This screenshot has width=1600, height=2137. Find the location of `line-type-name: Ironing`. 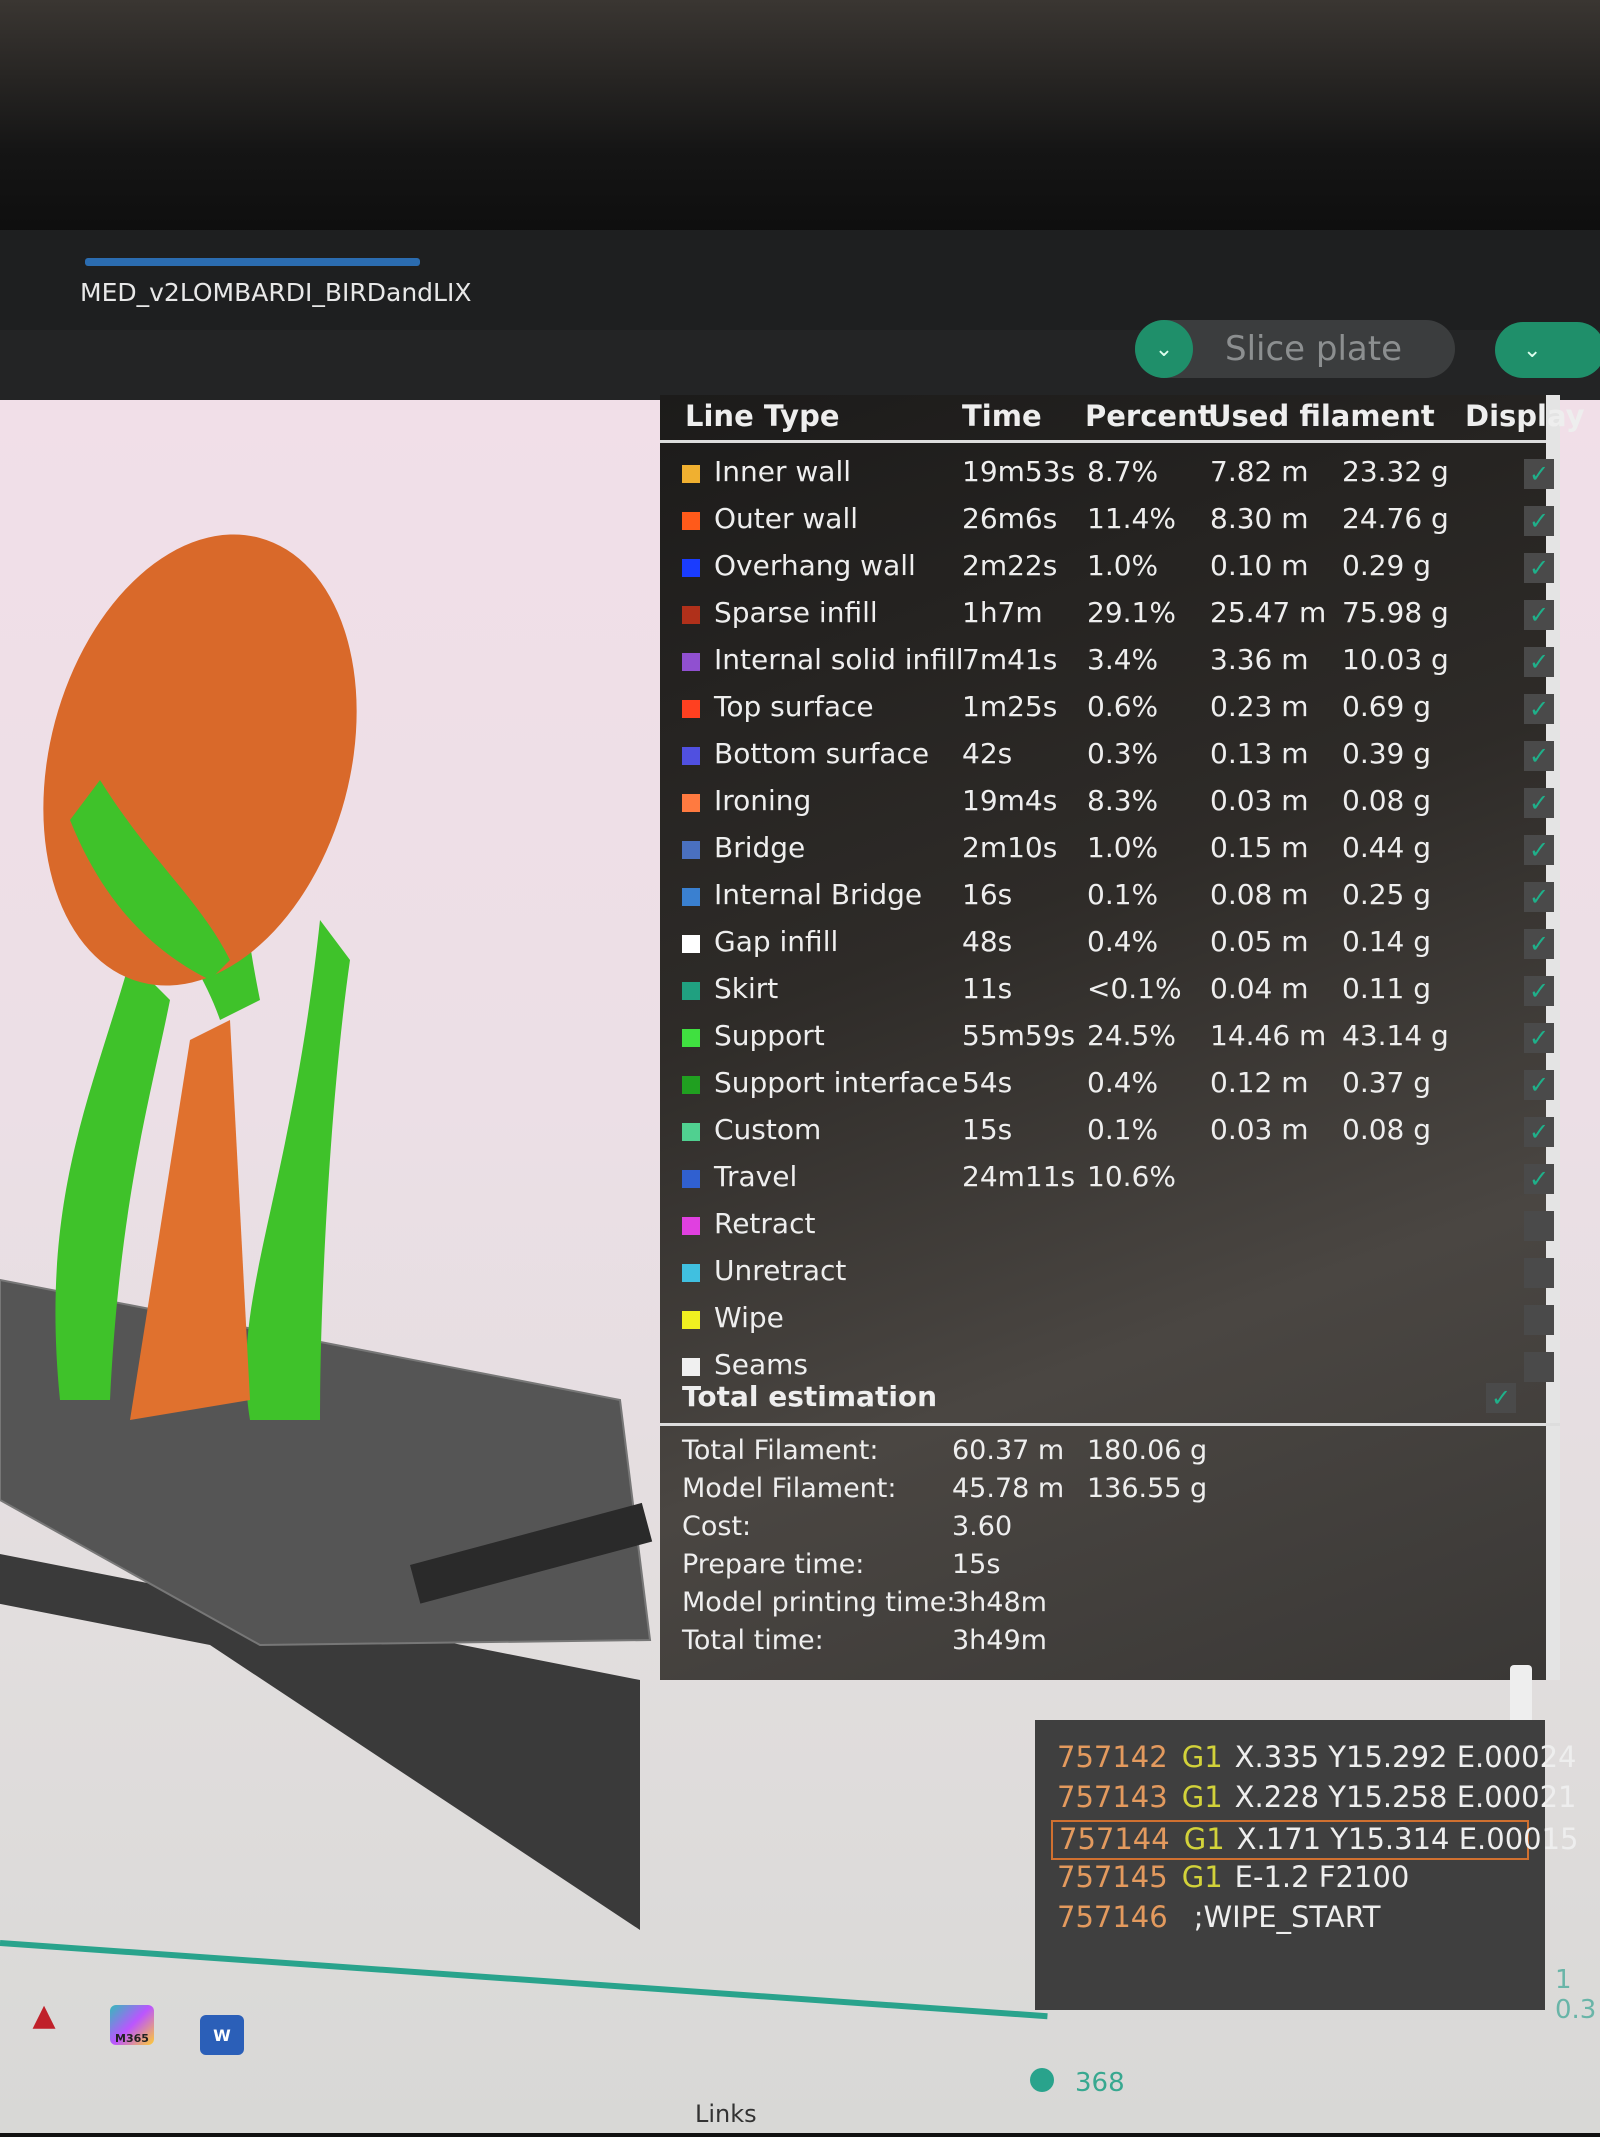

line-type-name: Ironing is located at coordinates (763, 800).